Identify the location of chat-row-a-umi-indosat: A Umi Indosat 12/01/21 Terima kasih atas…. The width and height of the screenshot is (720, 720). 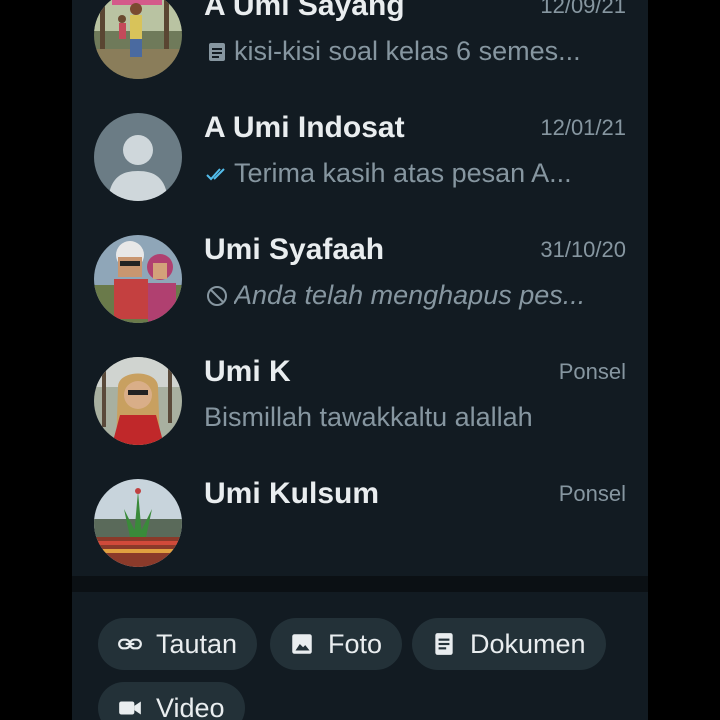
(360, 157).